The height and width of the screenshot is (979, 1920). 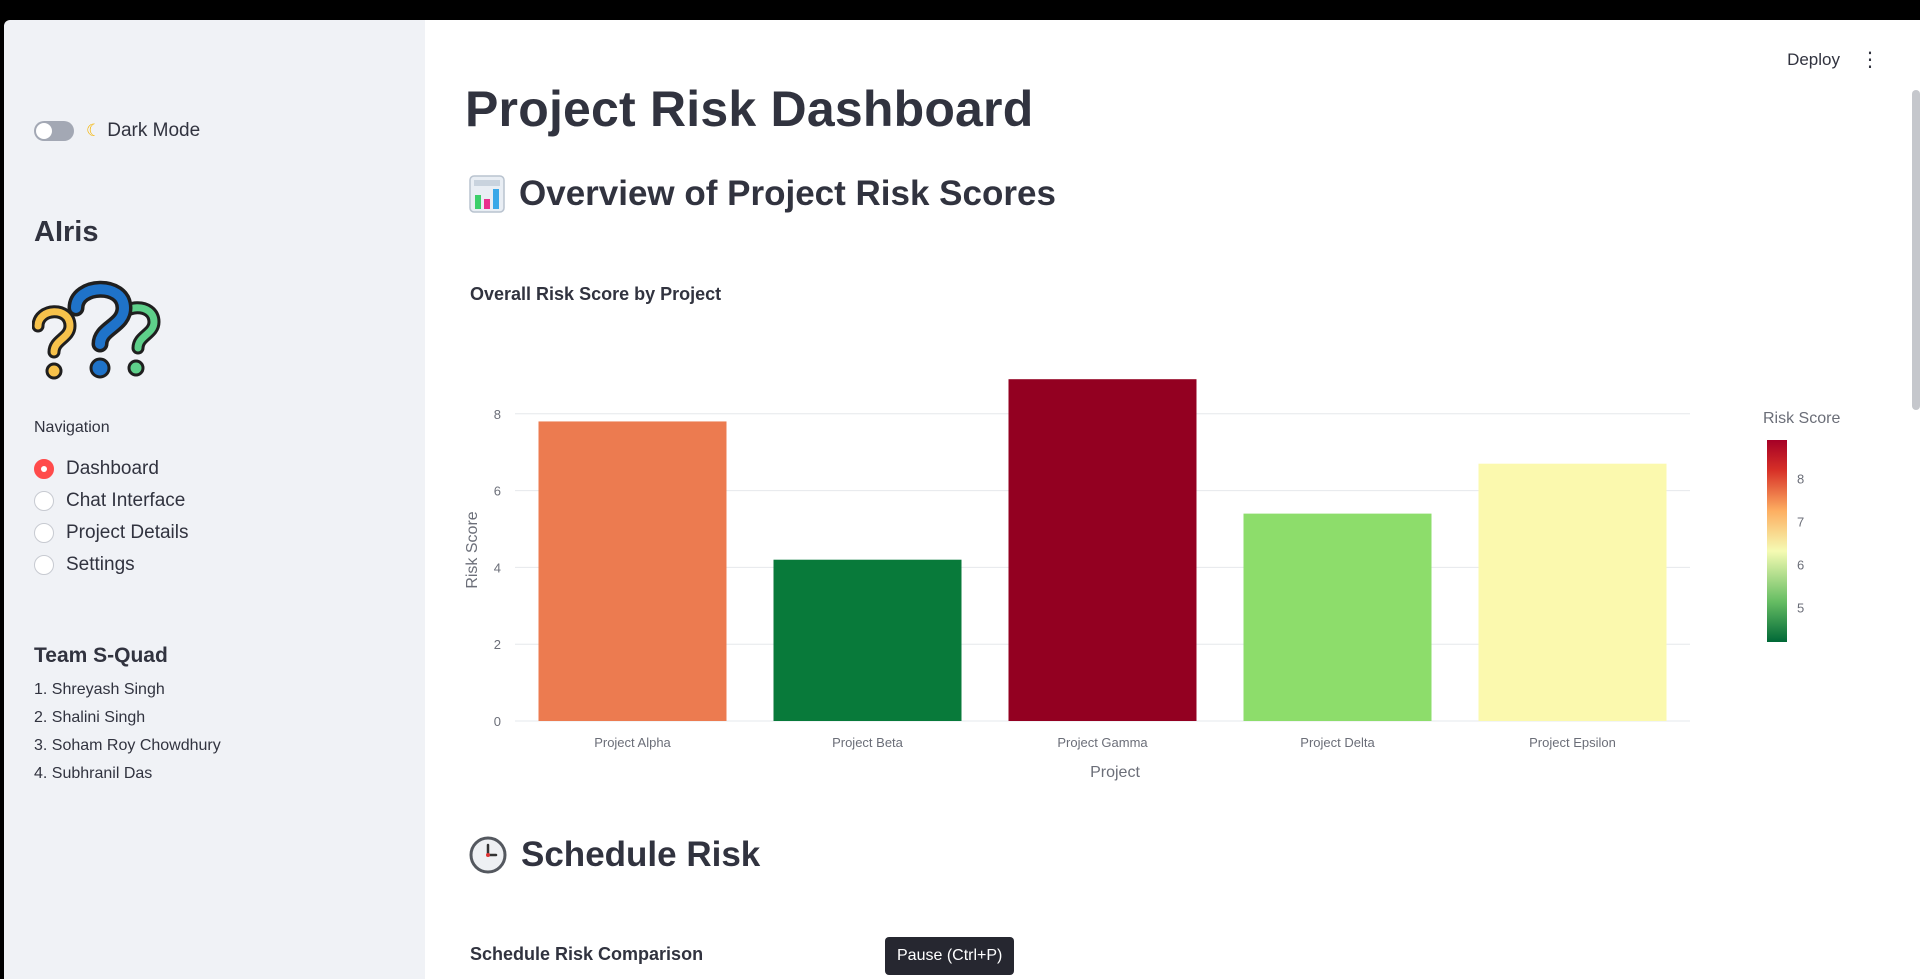 What do you see at coordinates (497, 414) in the screenshot?
I see `y-tick-label: 8` at bounding box center [497, 414].